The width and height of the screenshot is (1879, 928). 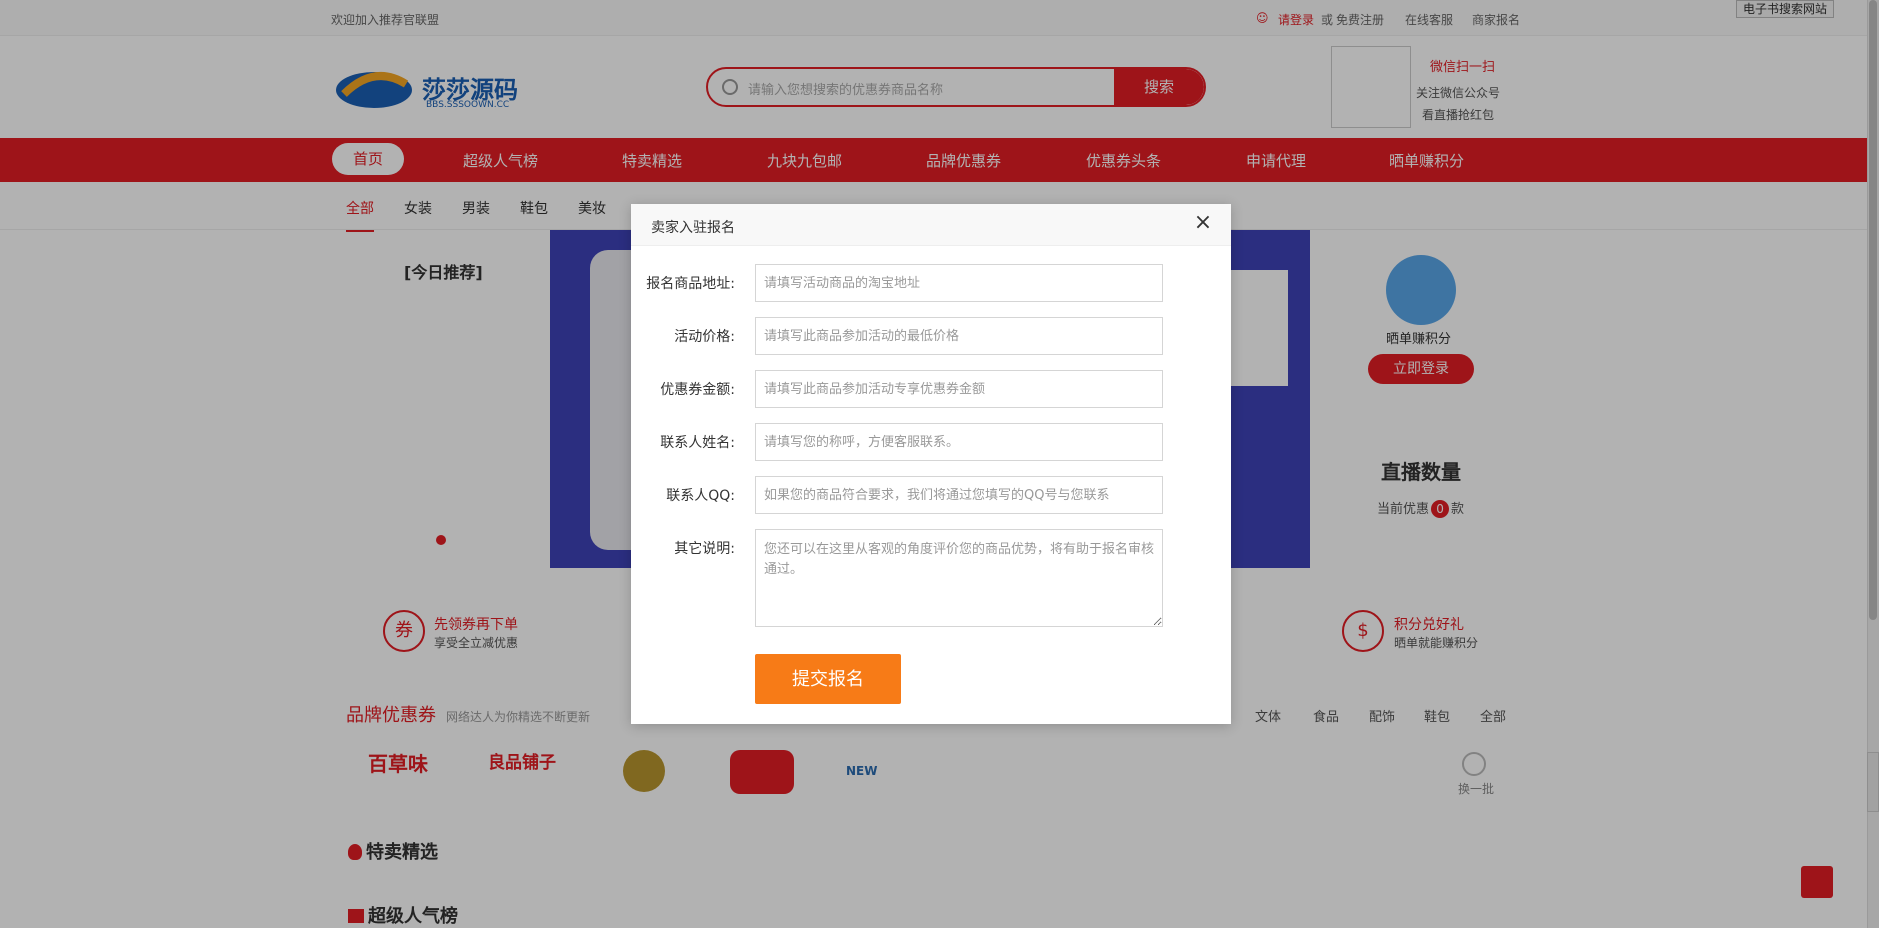 What do you see at coordinates (690, 284) in the screenshot?
I see `product-url-label: 报名商品地址:` at bounding box center [690, 284].